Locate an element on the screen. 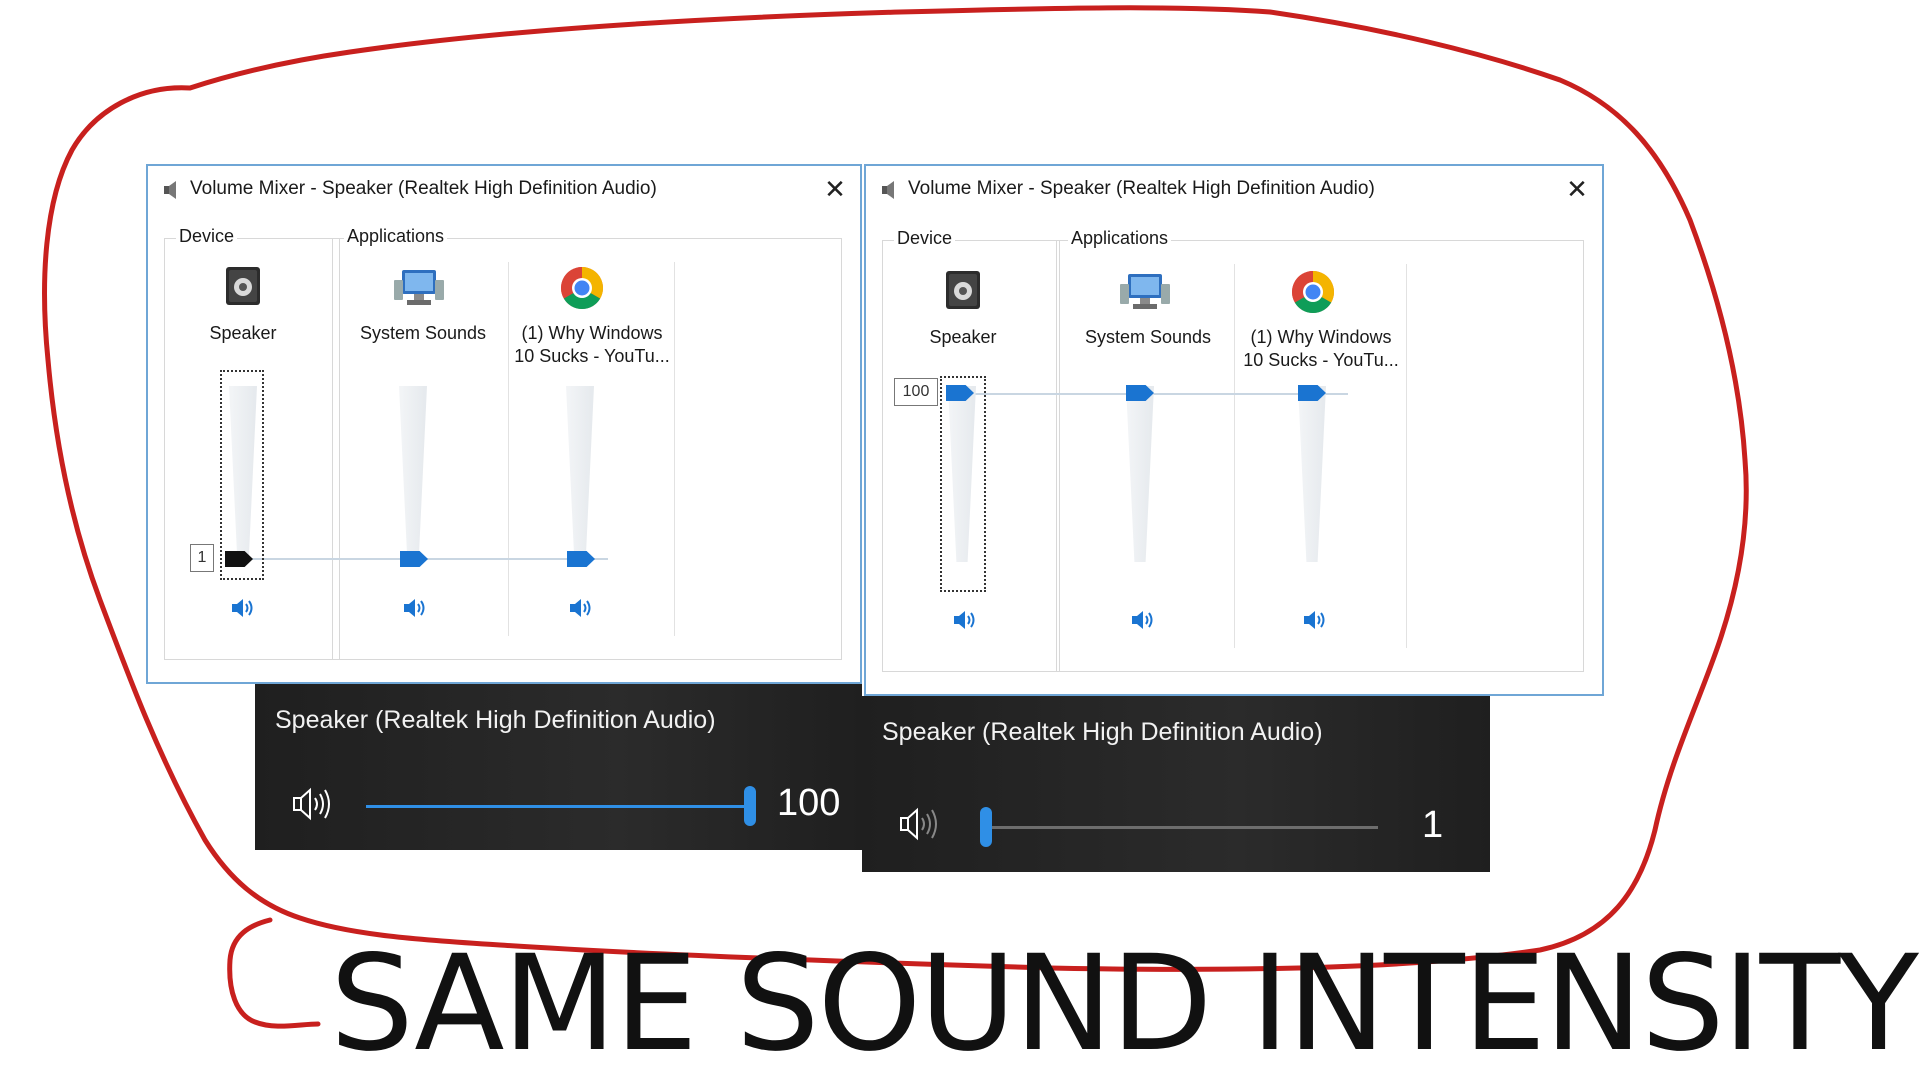 This screenshot has width=1920, height=1081. device-level-value: 1 is located at coordinates (202, 558).